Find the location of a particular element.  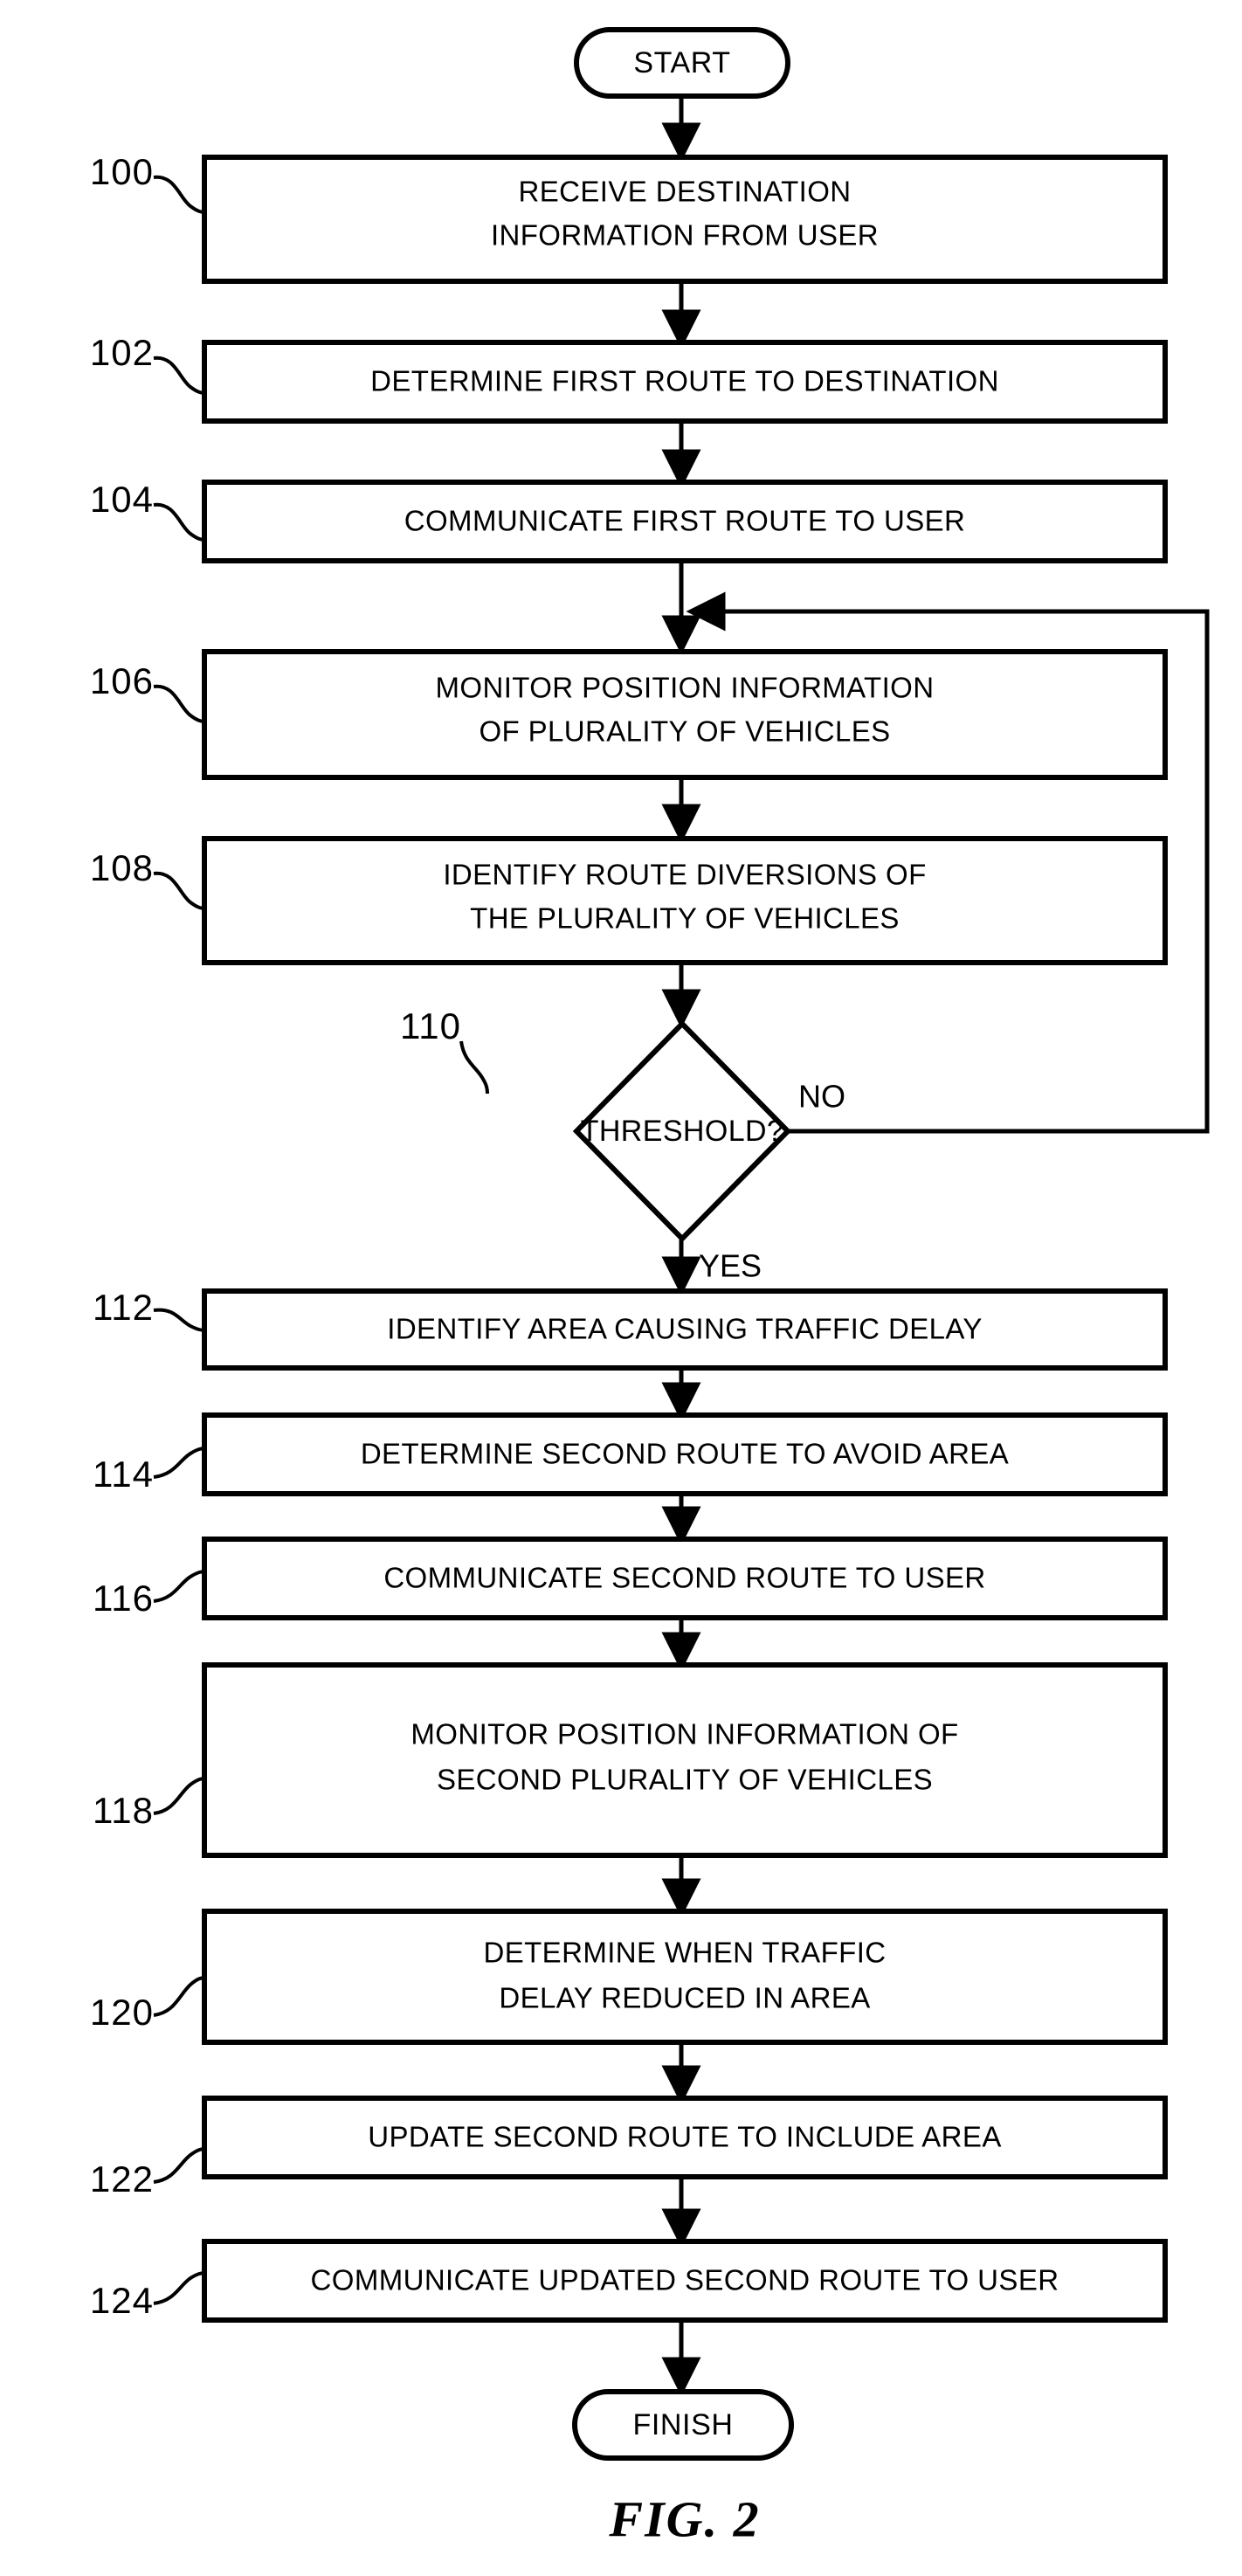

step-box-102: DETERMINE FIRST ROUTE TO DESTINATION 102 is located at coordinates (629, 378).